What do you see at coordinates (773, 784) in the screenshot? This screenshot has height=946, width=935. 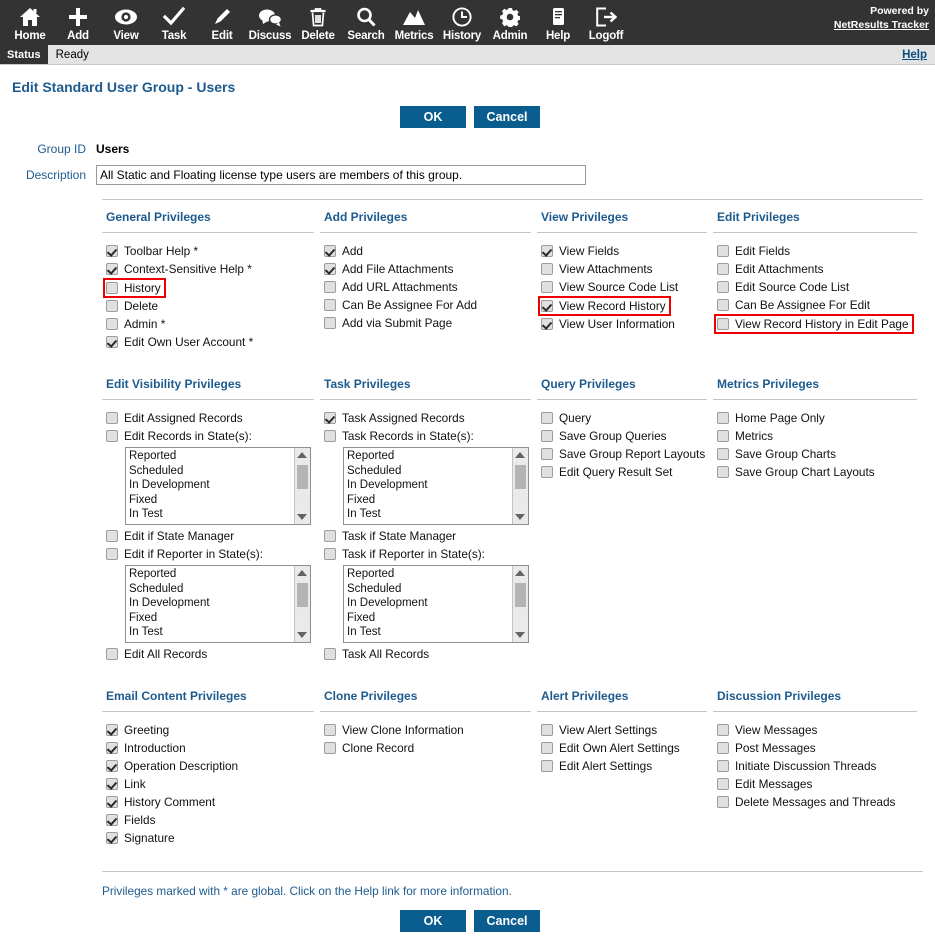 I see `privilege-label: Edit Messages` at bounding box center [773, 784].